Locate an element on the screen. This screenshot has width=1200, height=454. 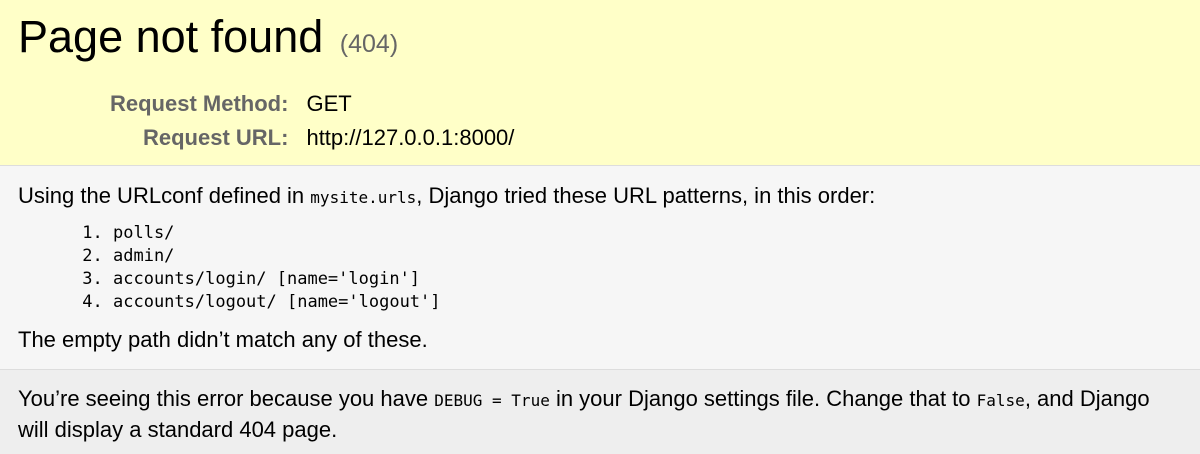
url-pattern-item: admin/ is located at coordinates (647, 256).